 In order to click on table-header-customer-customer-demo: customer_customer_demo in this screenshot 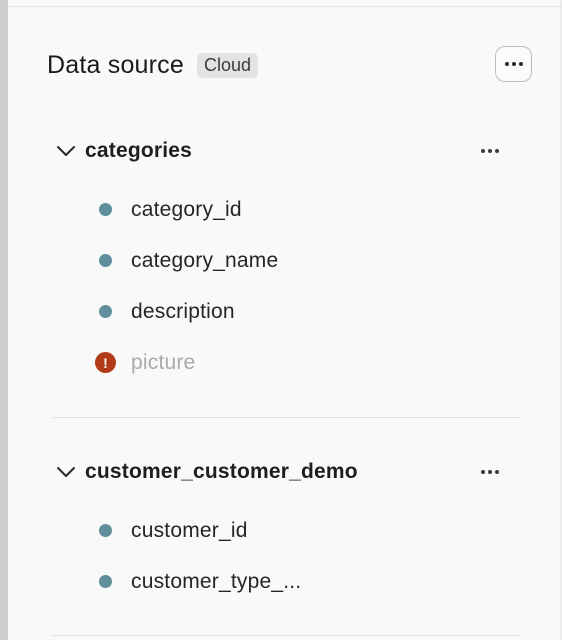, I will do `click(286, 472)`.